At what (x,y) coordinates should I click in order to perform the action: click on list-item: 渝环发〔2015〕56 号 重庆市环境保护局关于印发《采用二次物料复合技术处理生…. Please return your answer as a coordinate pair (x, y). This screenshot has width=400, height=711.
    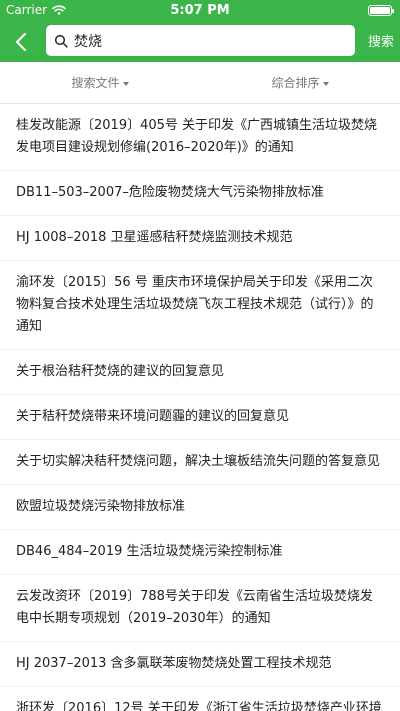
    Looking at the image, I should click on (200, 305).